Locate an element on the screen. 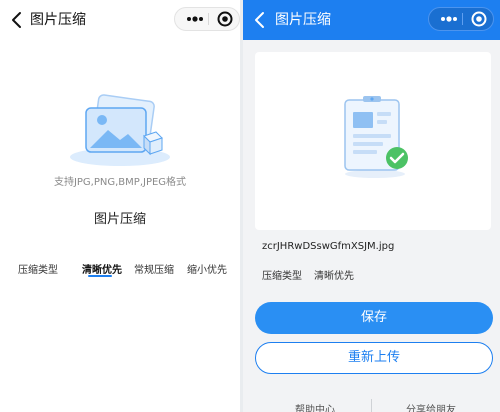 The image size is (500, 412). save-button: 保存 is located at coordinates (374, 318).